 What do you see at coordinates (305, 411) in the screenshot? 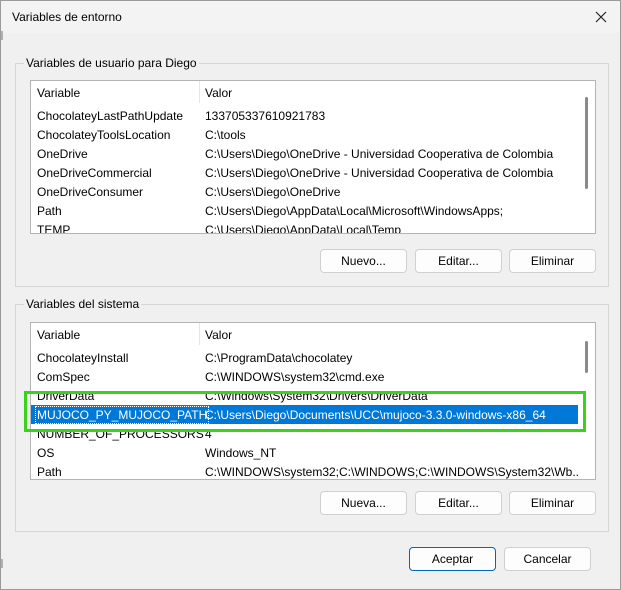
I see `highlight-annotation-box` at bounding box center [305, 411].